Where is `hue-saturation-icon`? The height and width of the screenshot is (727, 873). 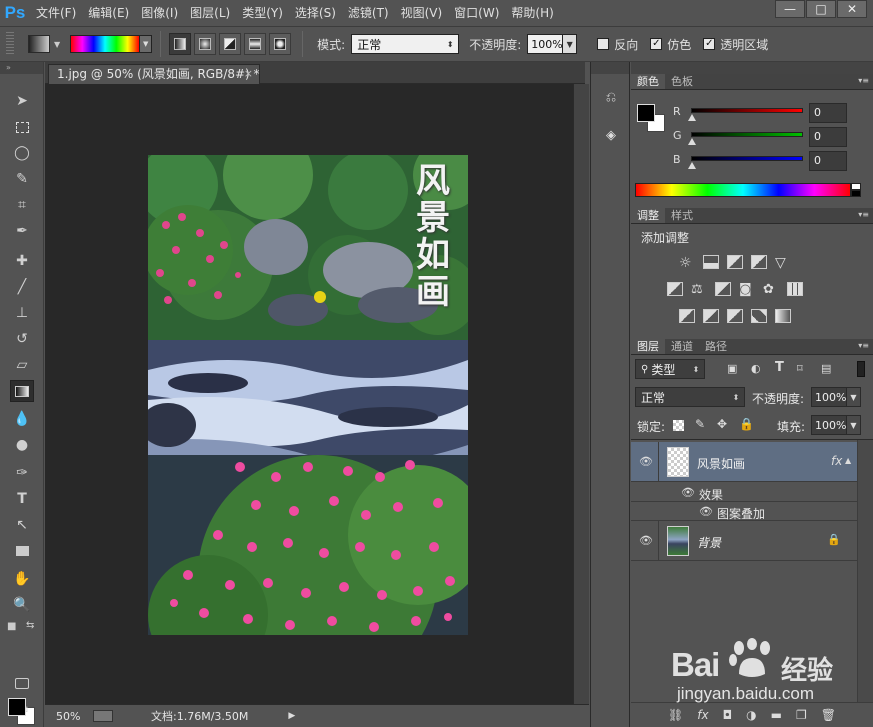 hue-saturation-icon is located at coordinates (675, 289).